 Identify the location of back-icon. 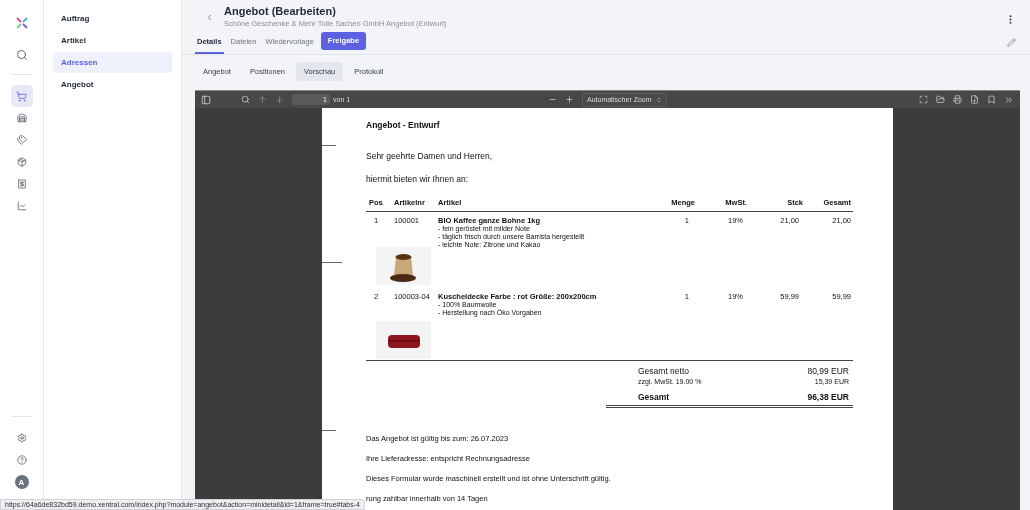
(209, 17).